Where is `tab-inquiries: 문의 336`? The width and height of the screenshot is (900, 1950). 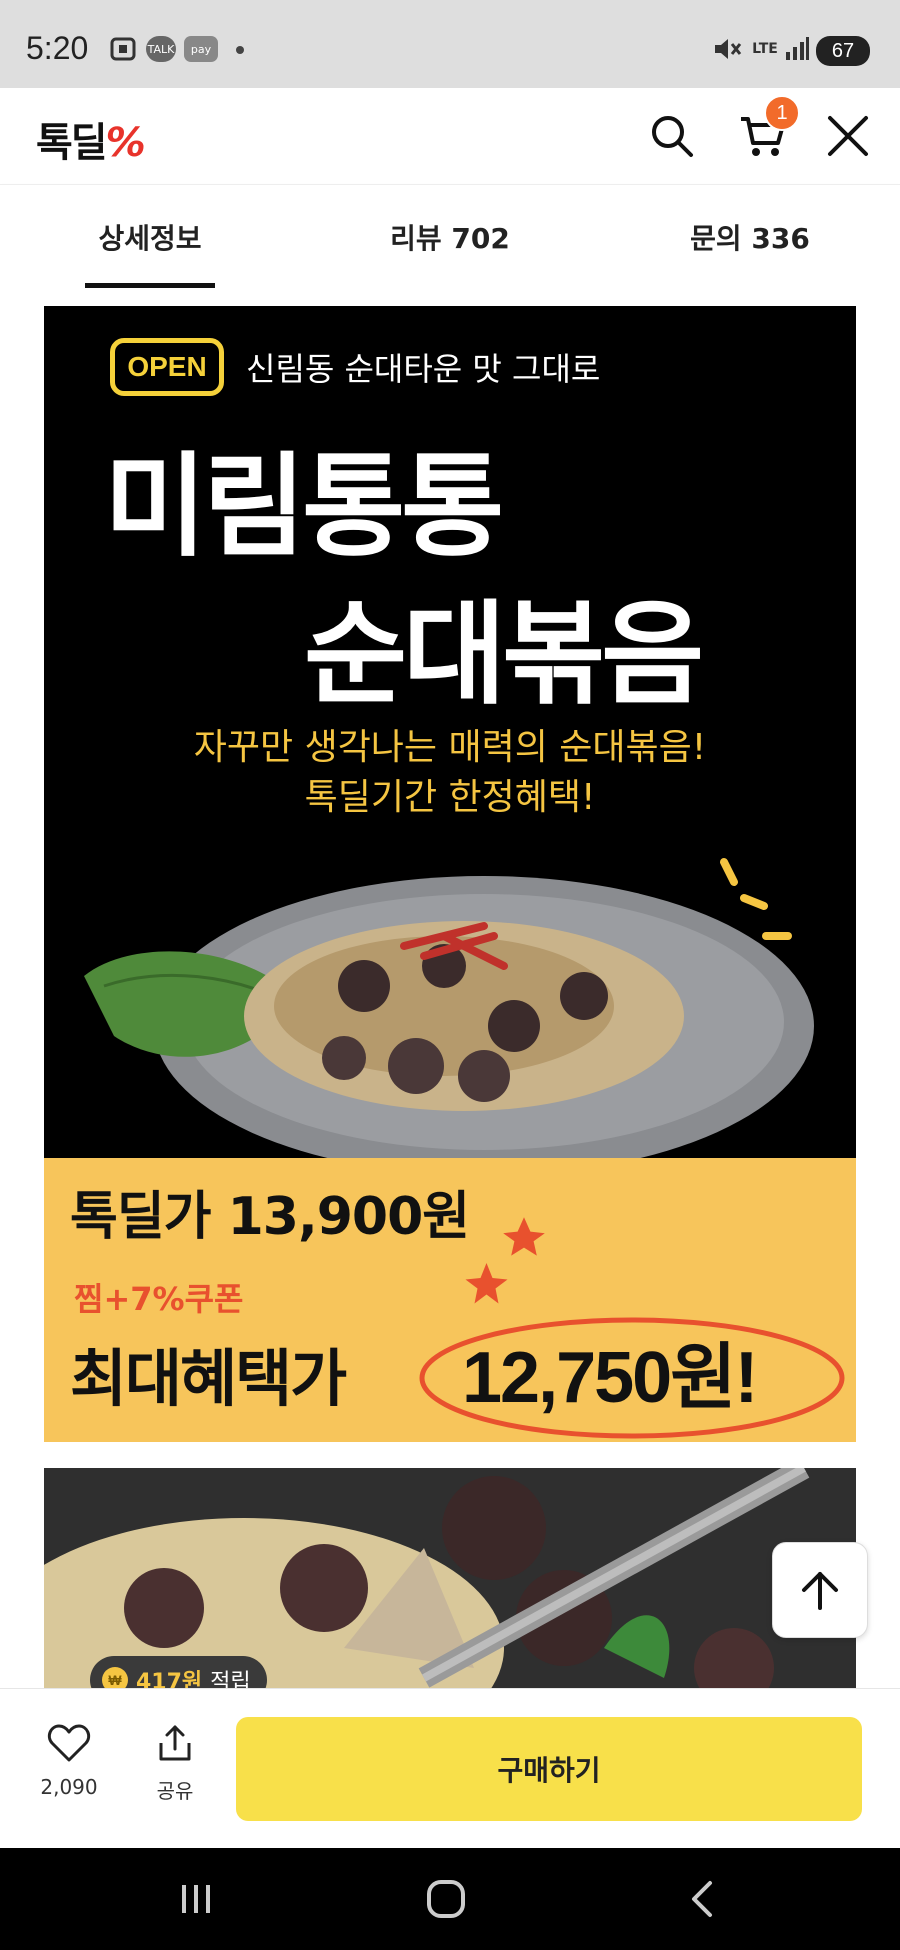
tab-inquiries: 문의 336 is located at coordinates (750, 237).